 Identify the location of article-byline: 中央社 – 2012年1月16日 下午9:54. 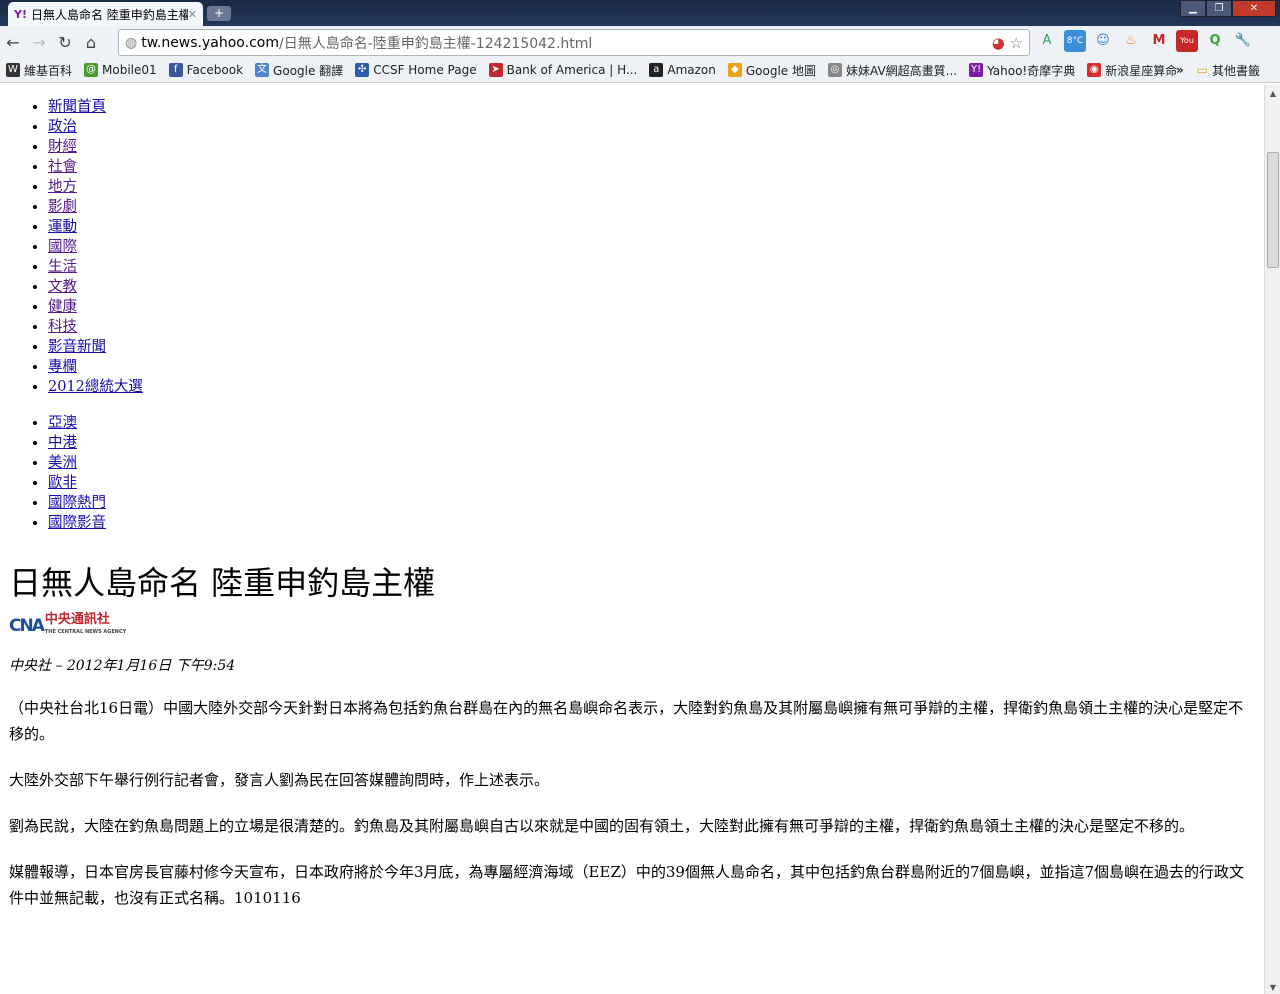
(122, 666).